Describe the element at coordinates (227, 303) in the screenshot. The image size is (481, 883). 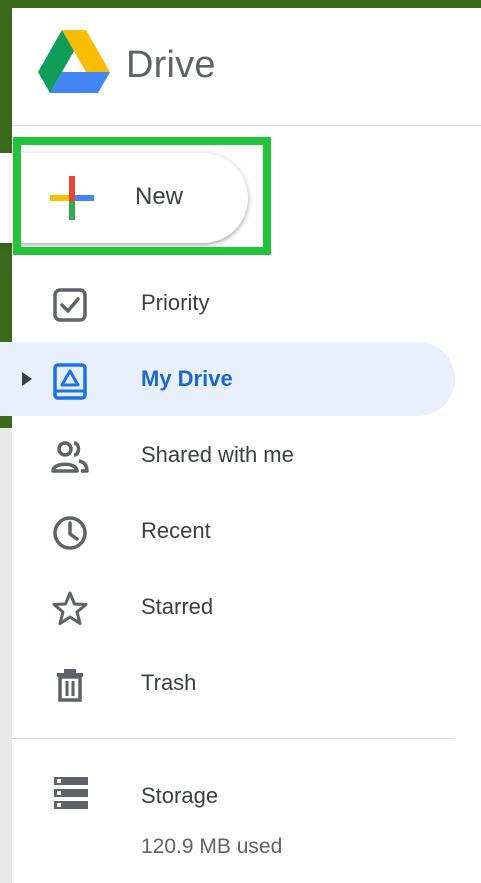
I see `sidebar-item-priority: Priority` at that location.